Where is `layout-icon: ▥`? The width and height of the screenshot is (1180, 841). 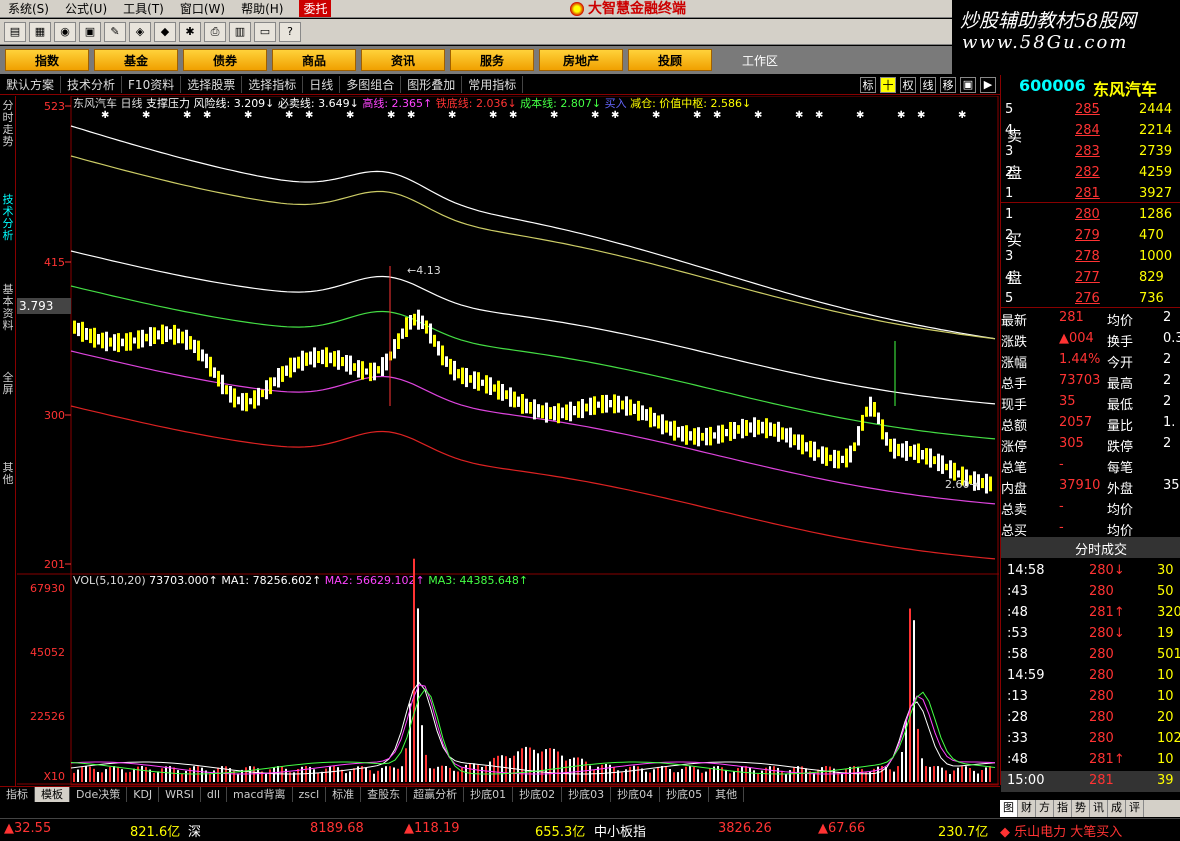
layout-icon: ▥ is located at coordinates (240, 31).